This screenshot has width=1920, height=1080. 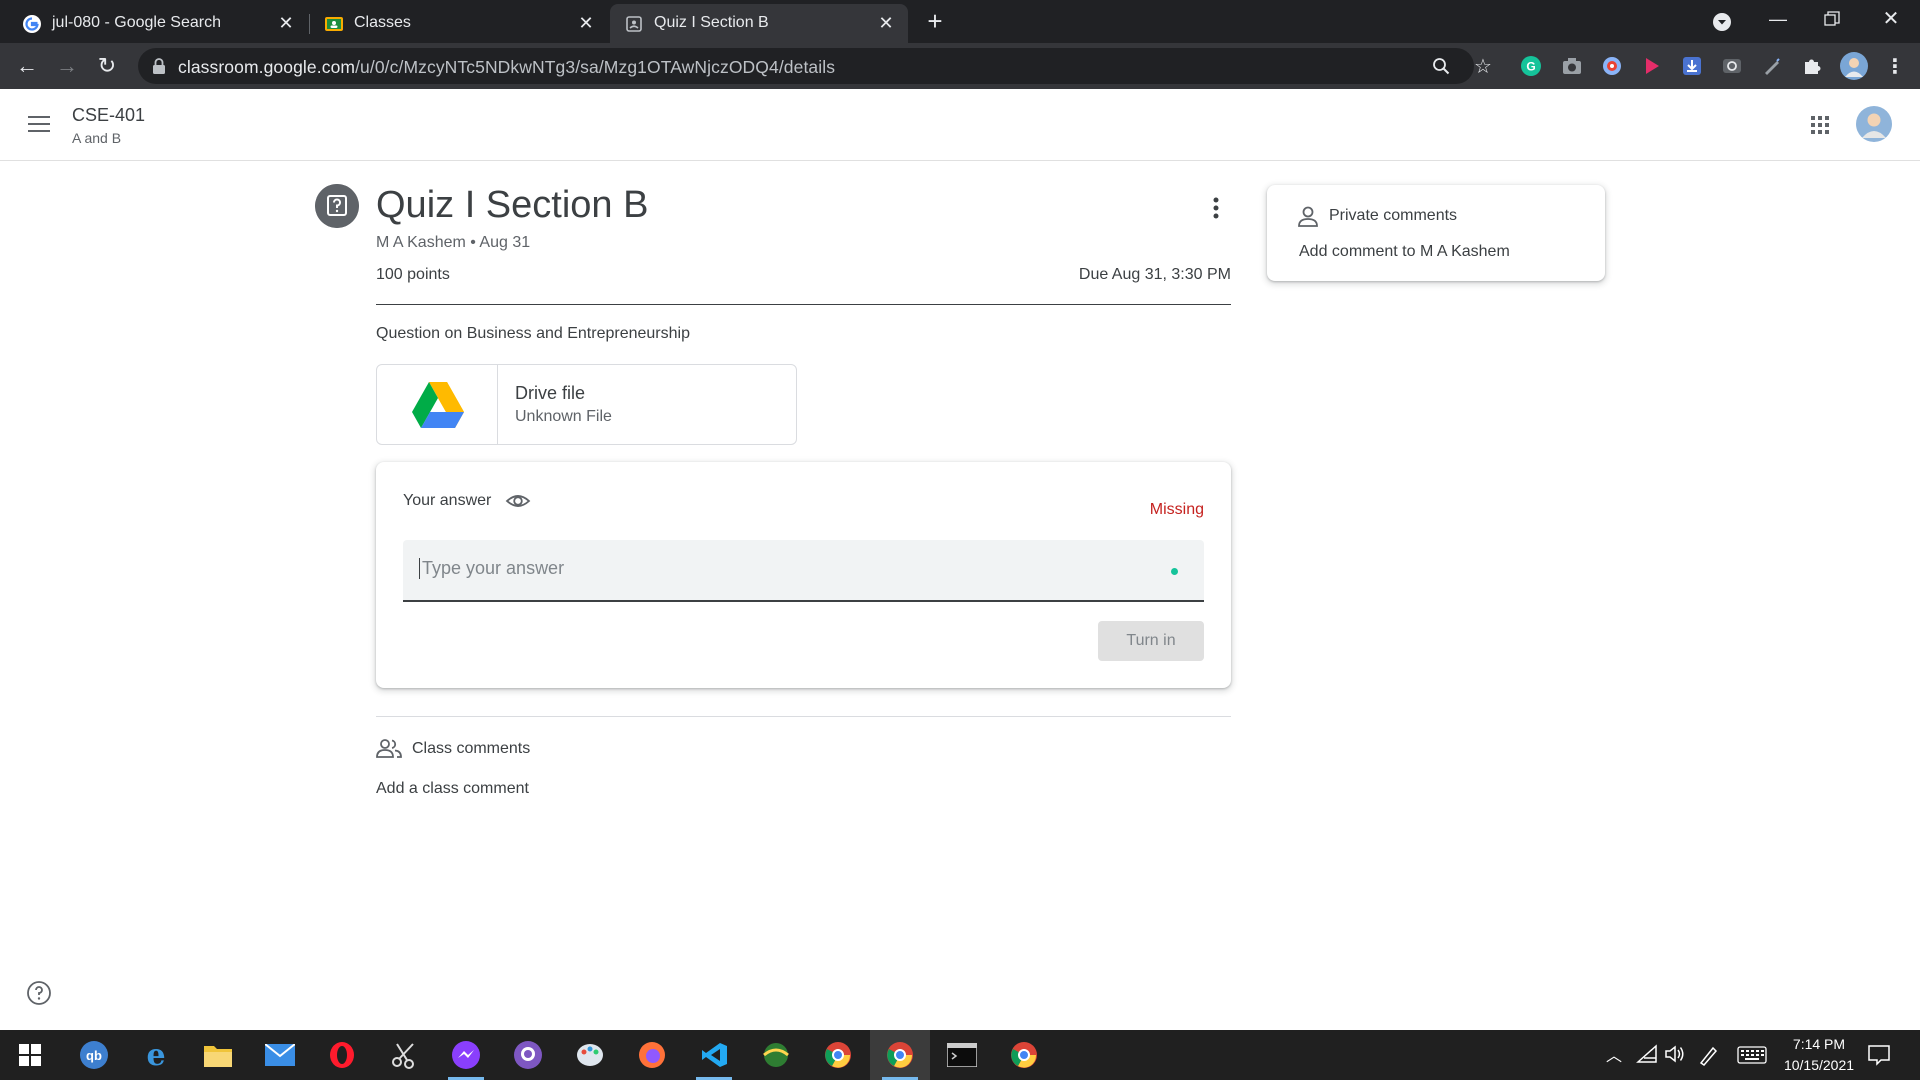 I want to click on status-badge: Missing, so click(x=1176, y=509).